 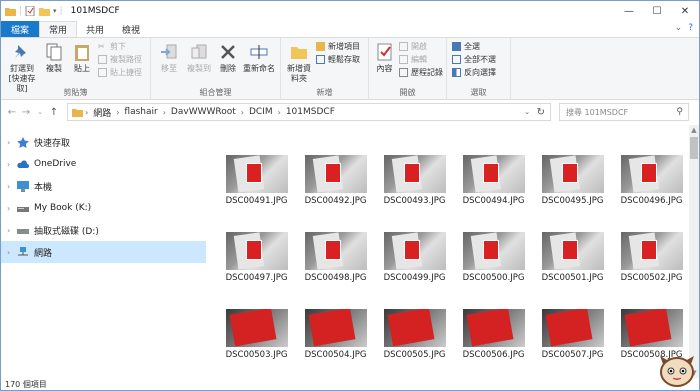 I want to click on file-item: DSC00495.JPG, so click(x=572, y=180).